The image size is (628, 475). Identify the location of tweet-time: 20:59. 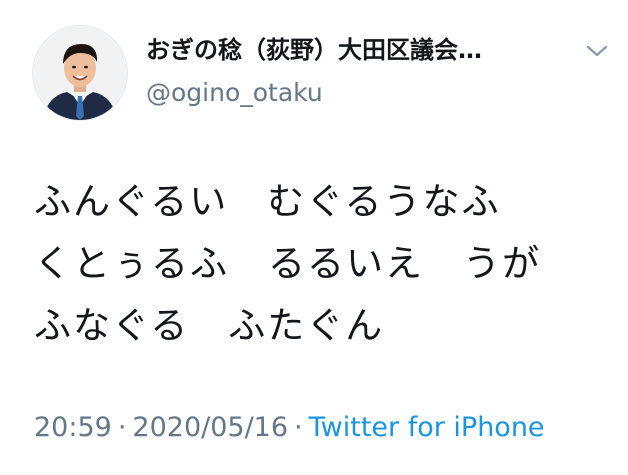
(73, 427).